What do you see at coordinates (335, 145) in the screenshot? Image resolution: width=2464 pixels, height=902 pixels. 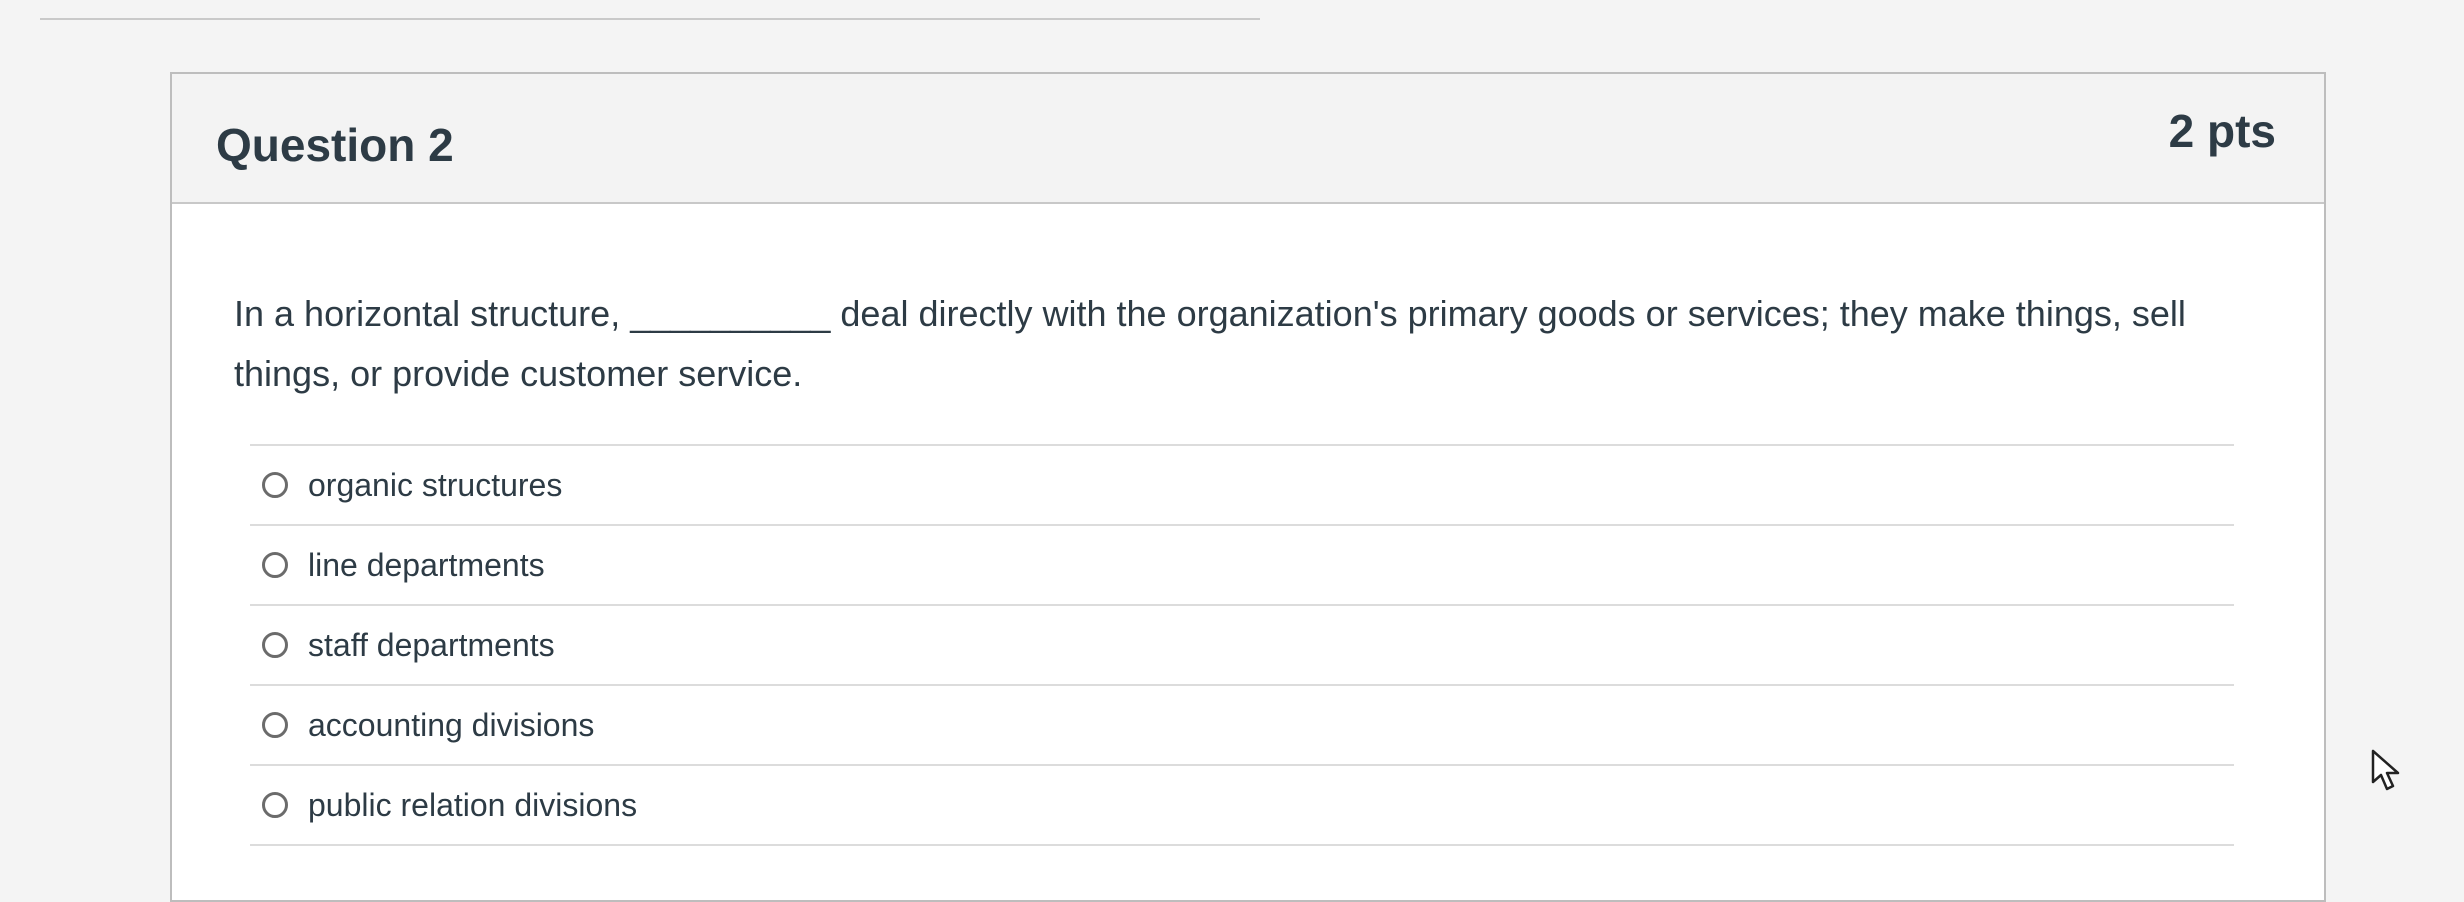 I see `question-title: Question 2` at bounding box center [335, 145].